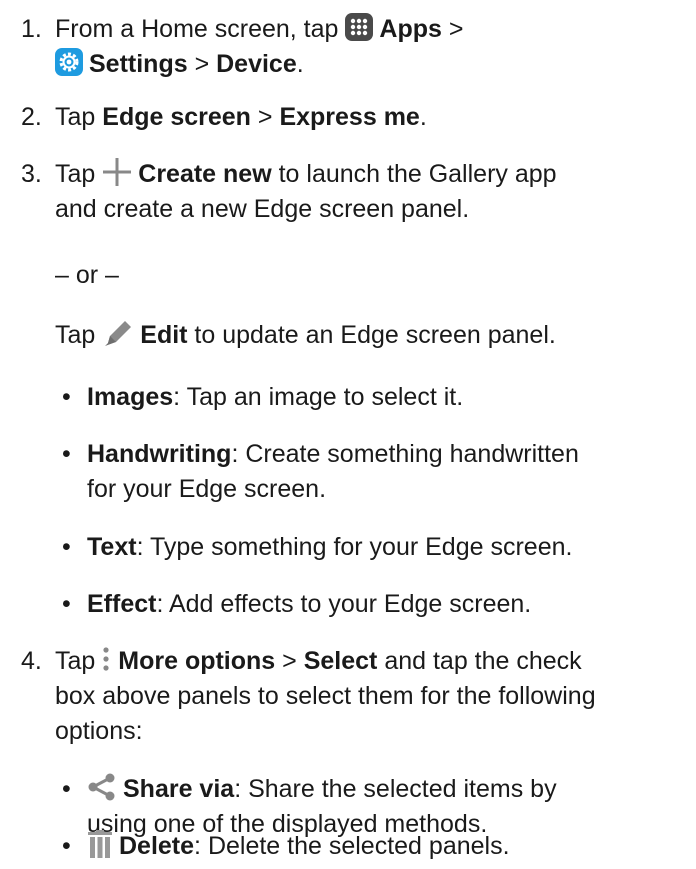 The height and width of the screenshot is (869, 696). What do you see at coordinates (410, 29) in the screenshot?
I see `apps-label: Apps` at bounding box center [410, 29].